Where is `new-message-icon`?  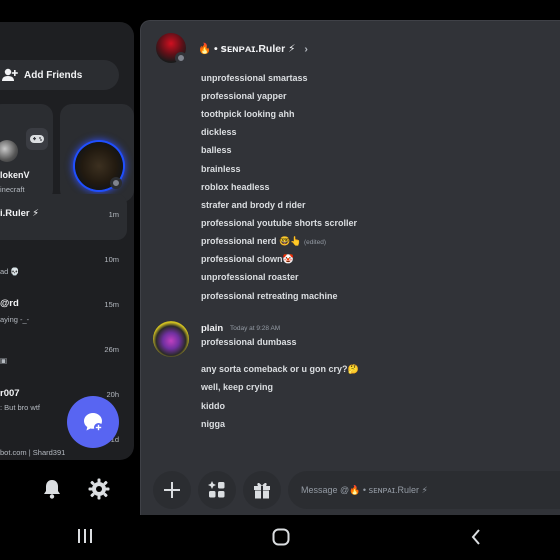 new-message-icon is located at coordinates (93, 422).